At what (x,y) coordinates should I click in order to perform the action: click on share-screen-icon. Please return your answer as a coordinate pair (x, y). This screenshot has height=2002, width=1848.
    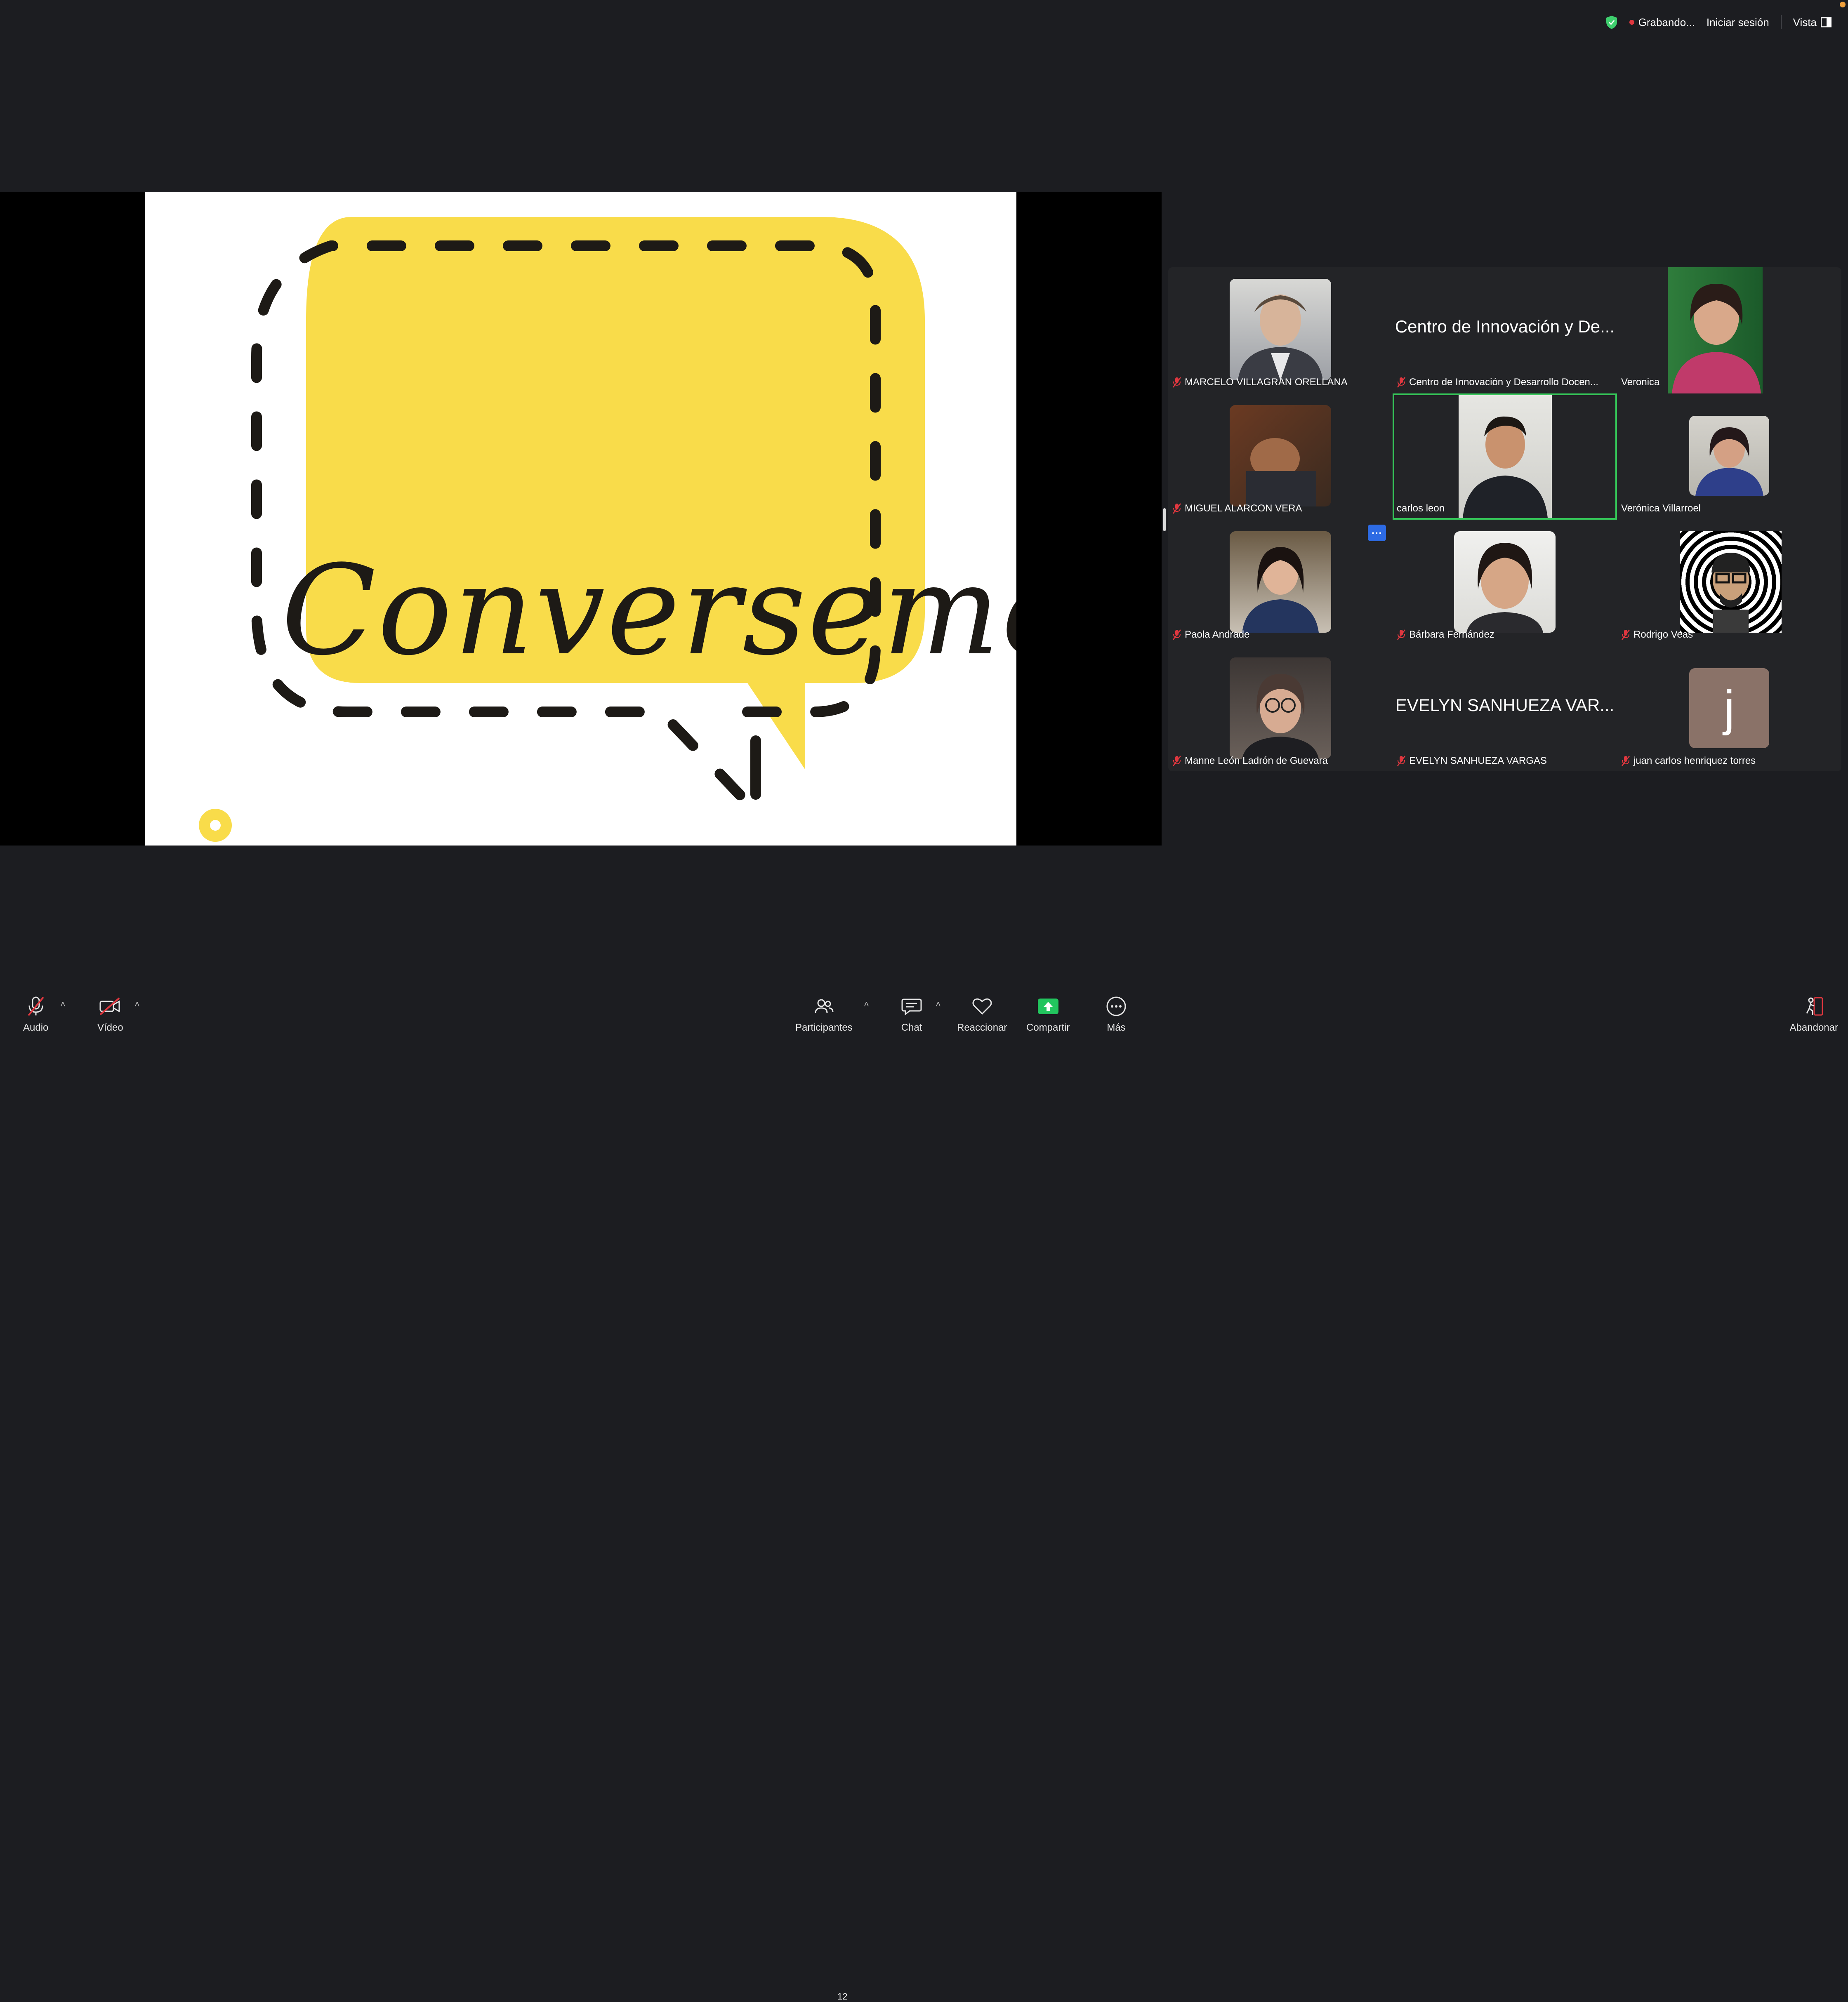
    Looking at the image, I should click on (1048, 1007).